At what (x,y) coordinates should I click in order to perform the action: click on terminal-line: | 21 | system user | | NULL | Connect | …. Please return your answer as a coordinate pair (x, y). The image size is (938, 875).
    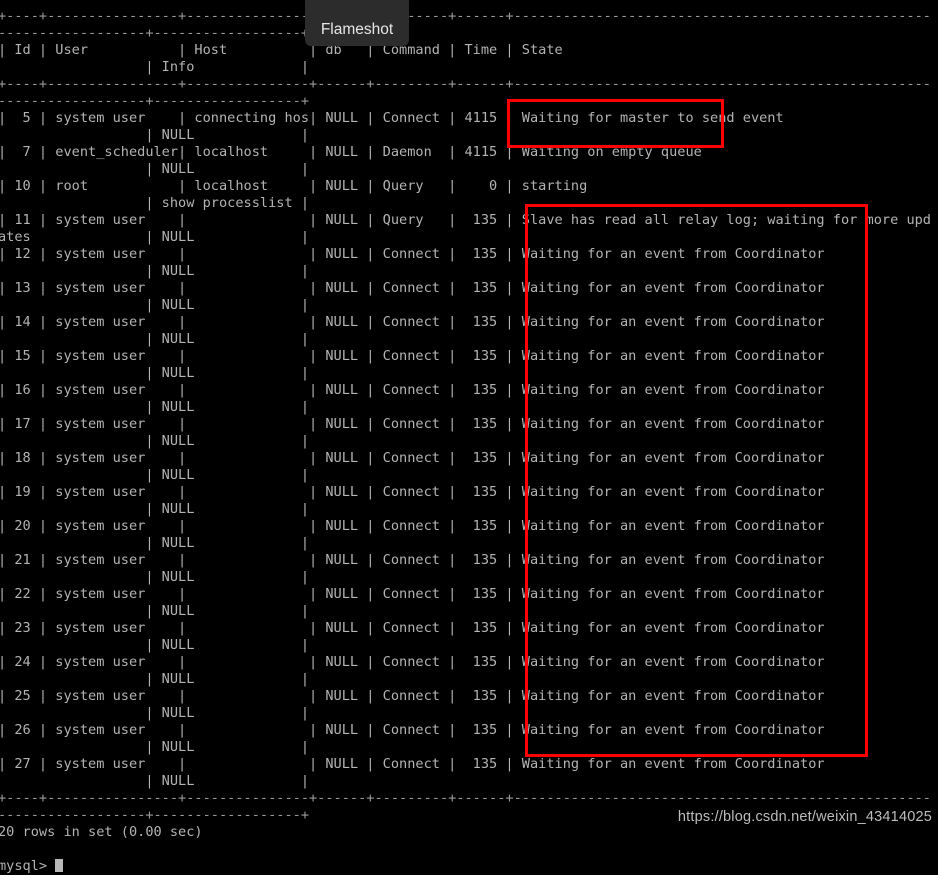
    Looking at the image, I should click on (465, 560).